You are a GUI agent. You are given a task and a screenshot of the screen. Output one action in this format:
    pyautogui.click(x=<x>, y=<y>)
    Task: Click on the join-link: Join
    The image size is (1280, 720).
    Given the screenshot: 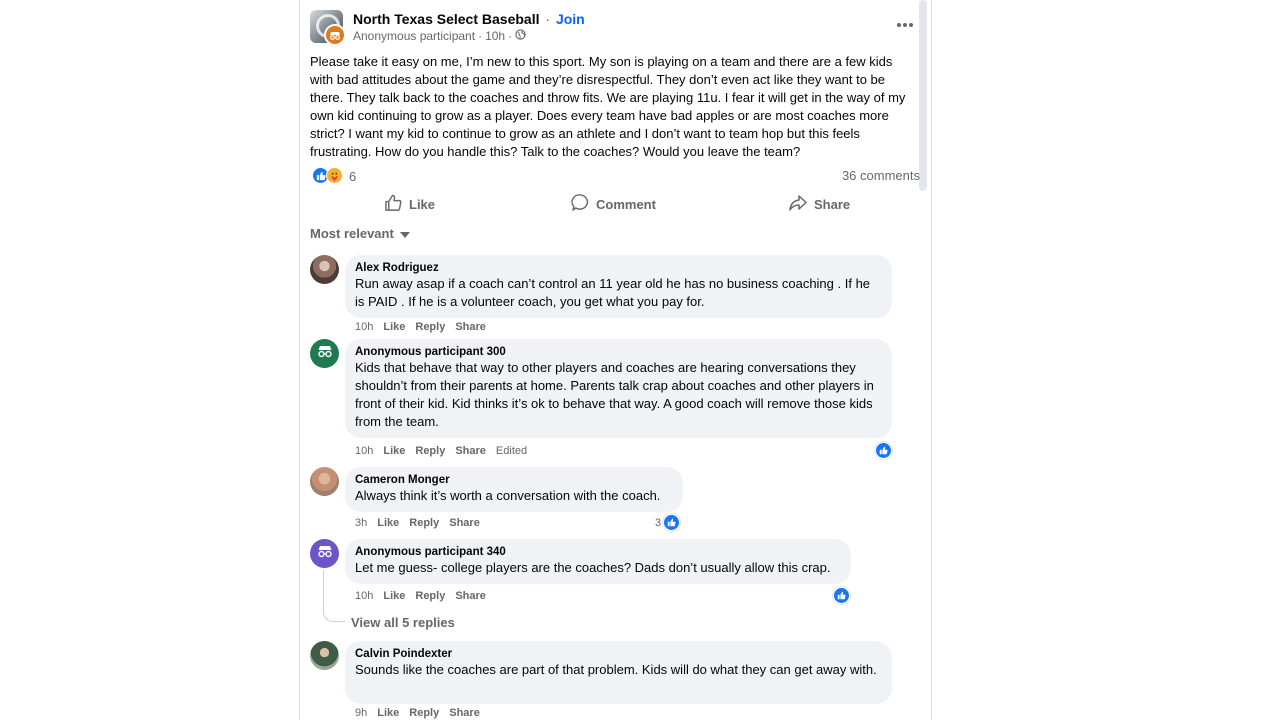 What is the action you would take?
    pyautogui.click(x=570, y=19)
    